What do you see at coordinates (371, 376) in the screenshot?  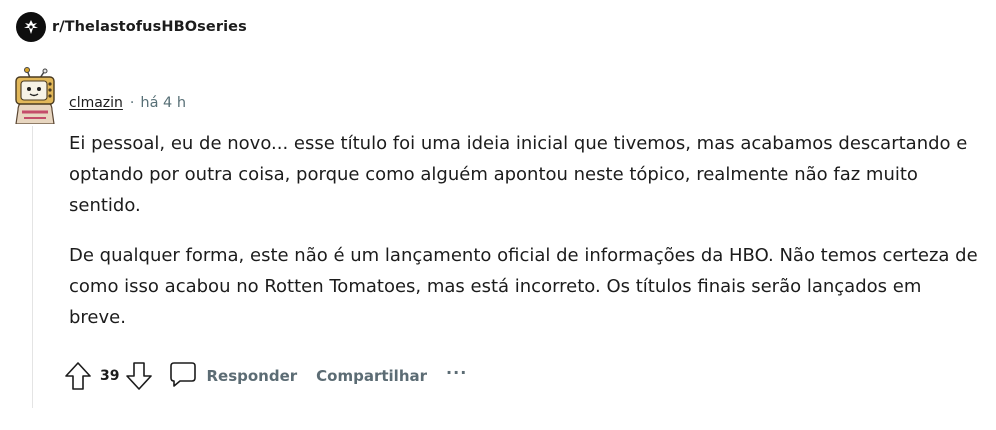 I see `share-button: Compartilhar` at bounding box center [371, 376].